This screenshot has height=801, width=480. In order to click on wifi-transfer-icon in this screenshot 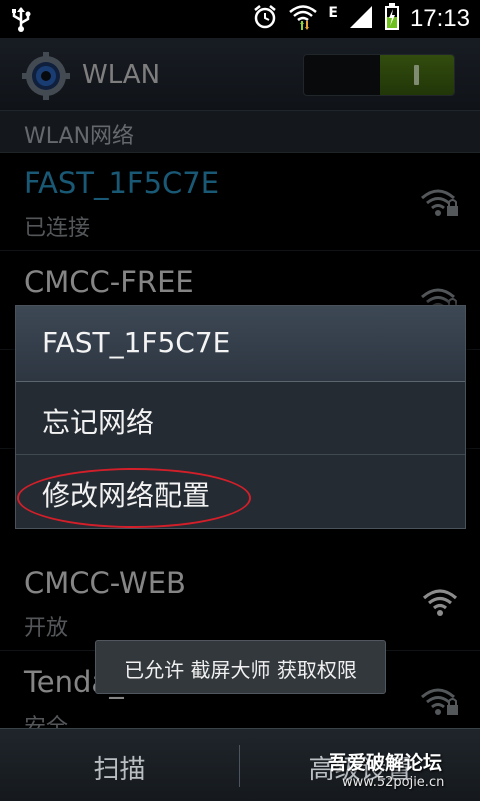, I will do `click(303, 19)`.